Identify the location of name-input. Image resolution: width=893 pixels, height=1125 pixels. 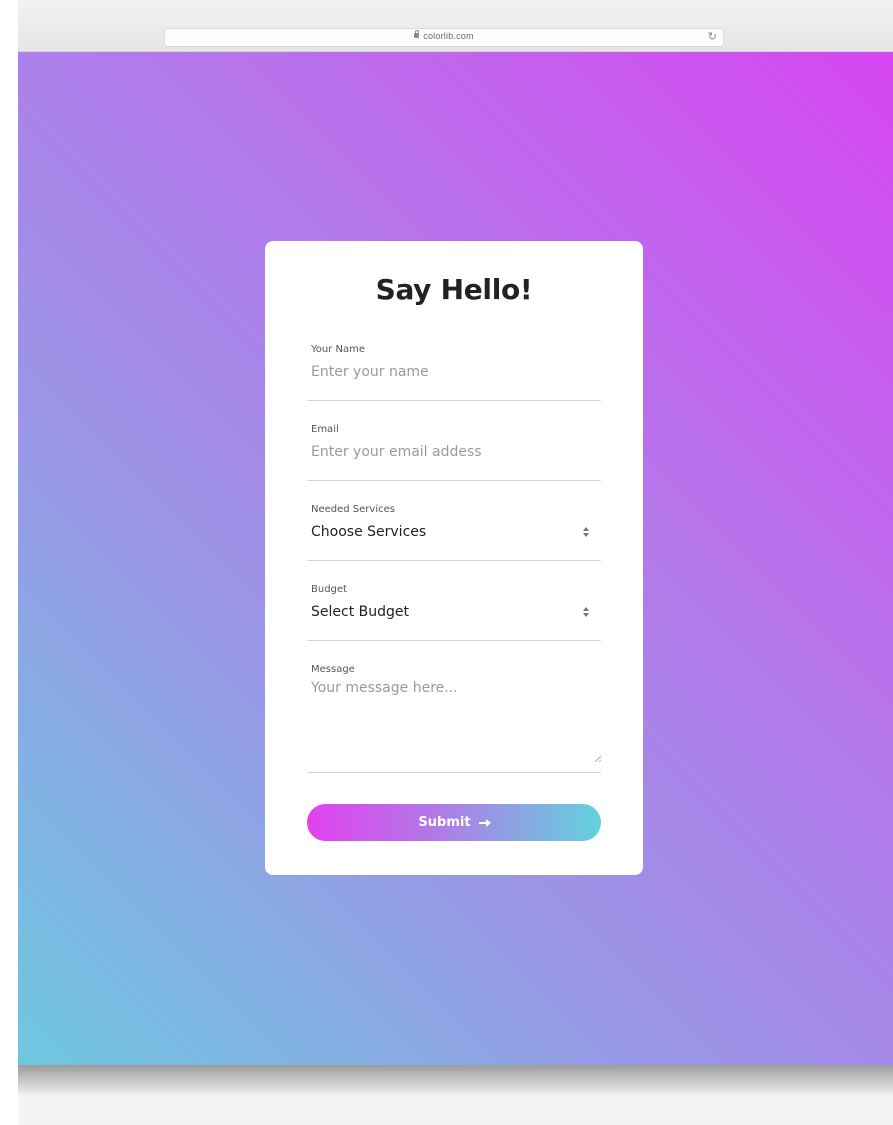
(454, 372).